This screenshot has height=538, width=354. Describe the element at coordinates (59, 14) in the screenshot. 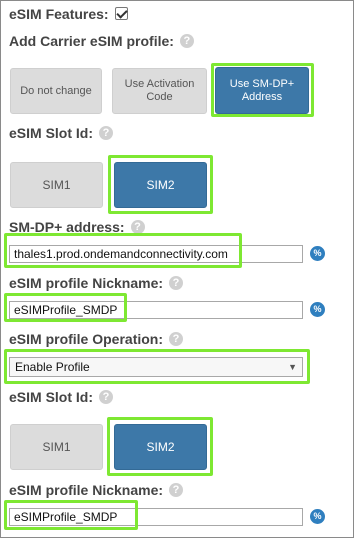

I see `esim-features-label: eSIM Features:` at that location.